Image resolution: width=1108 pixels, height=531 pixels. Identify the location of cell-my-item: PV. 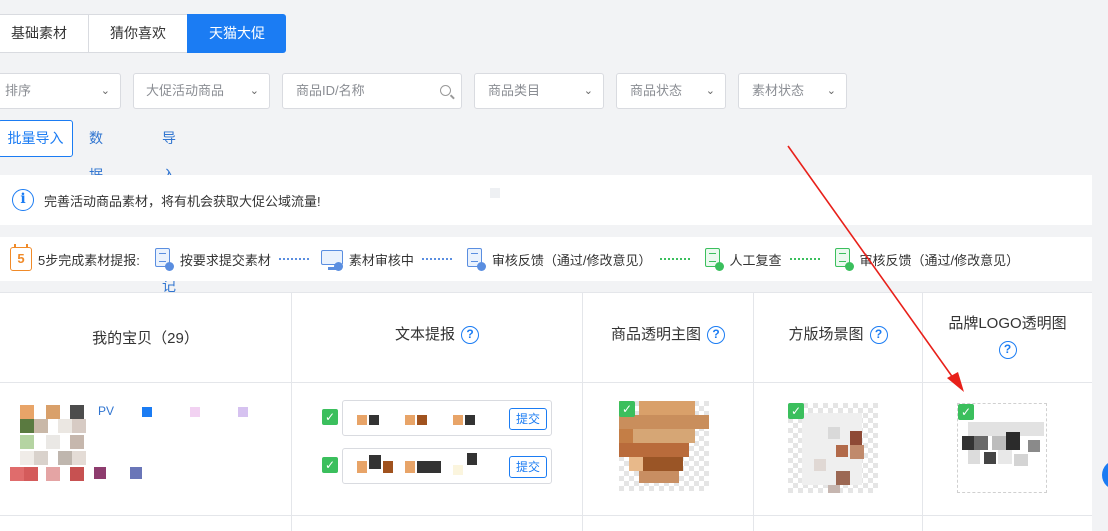
(146, 449).